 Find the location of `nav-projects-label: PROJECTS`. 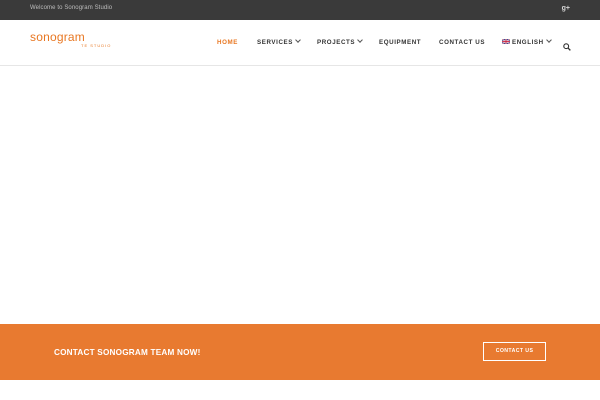

nav-projects-label: PROJECTS is located at coordinates (336, 42).